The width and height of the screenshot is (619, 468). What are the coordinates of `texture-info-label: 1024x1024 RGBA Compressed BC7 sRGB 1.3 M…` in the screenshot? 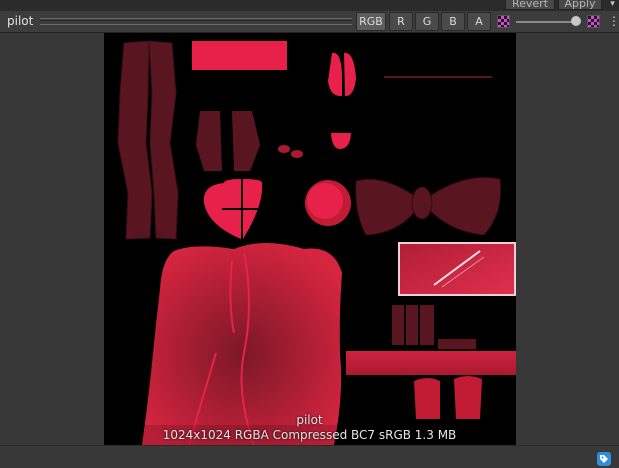 It's located at (309, 435).